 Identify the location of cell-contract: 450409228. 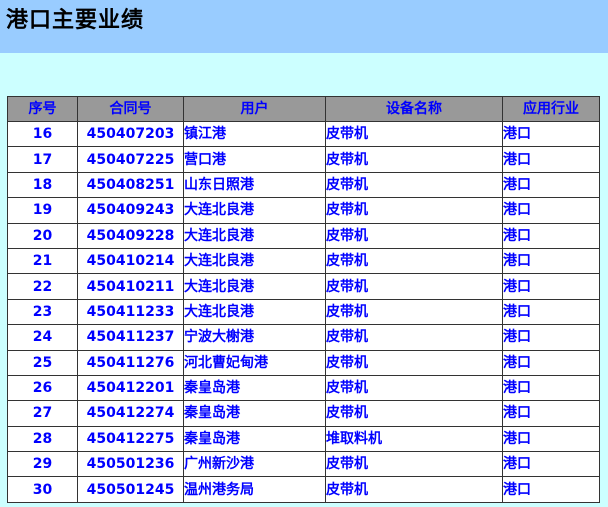
(130, 235).